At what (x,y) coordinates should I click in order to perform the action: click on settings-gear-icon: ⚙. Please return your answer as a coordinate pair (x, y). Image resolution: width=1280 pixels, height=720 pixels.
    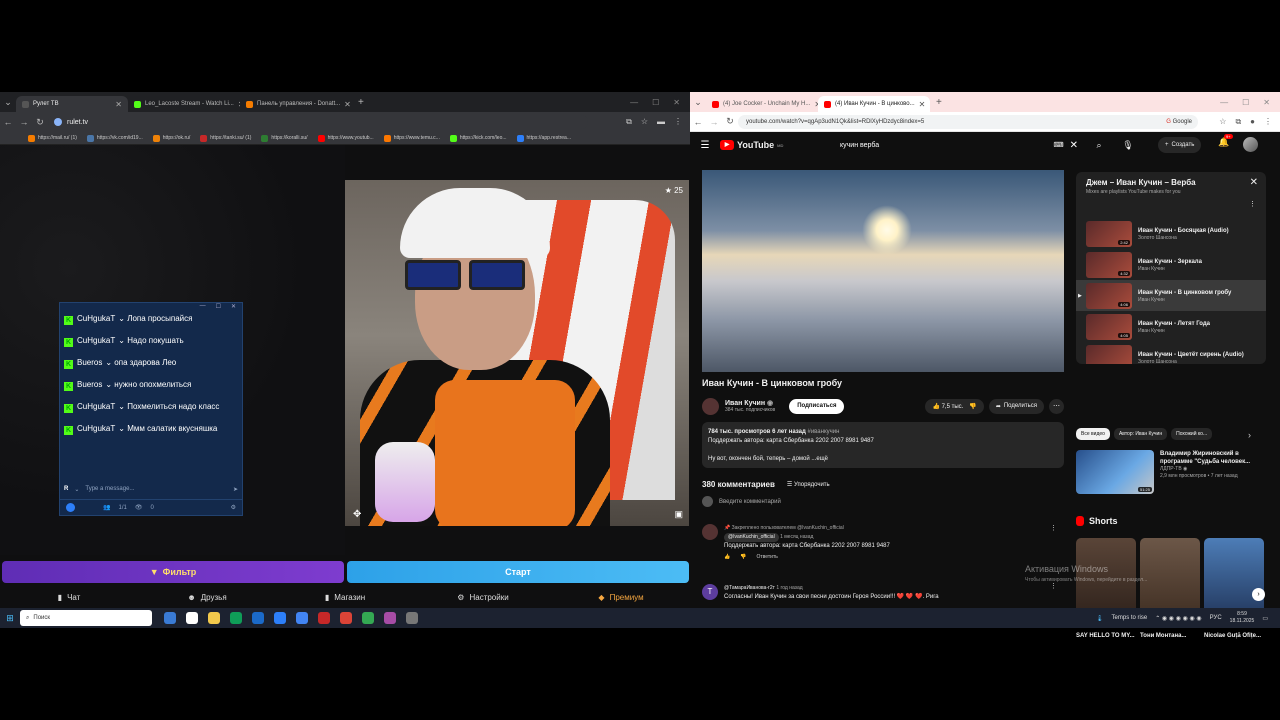
    Looking at the image, I should click on (233, 507).